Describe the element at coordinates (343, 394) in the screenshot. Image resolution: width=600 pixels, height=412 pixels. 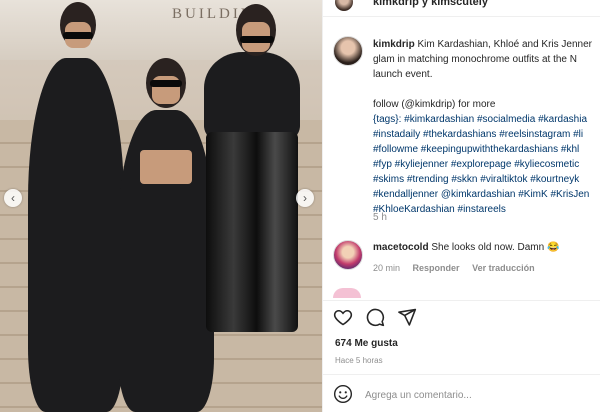
I see `emoji-icon` at that location.